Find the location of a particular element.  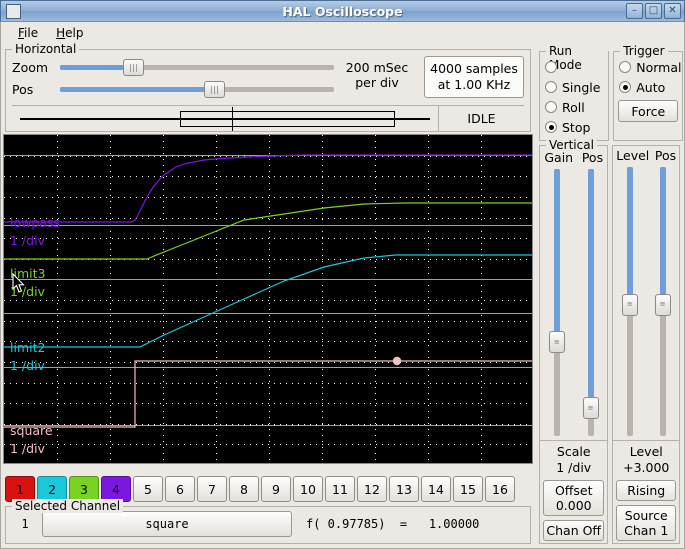

channel-button-6: 6 is located at coordinates (180, 489).